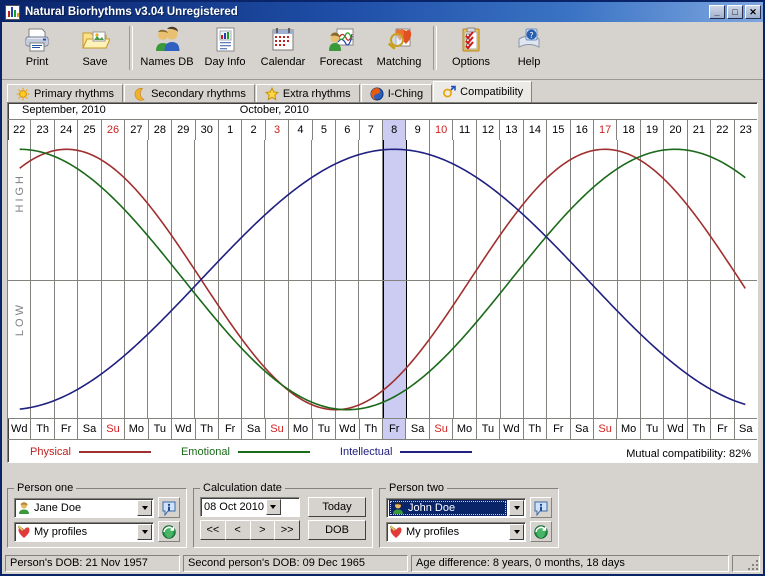 Image resolution: width=765 pixels, height=576 pixels. What do you see at coordinates (167, 49) in the screenshot?
I see `names-db-button: Names DB` at bounding box center [167, 49].